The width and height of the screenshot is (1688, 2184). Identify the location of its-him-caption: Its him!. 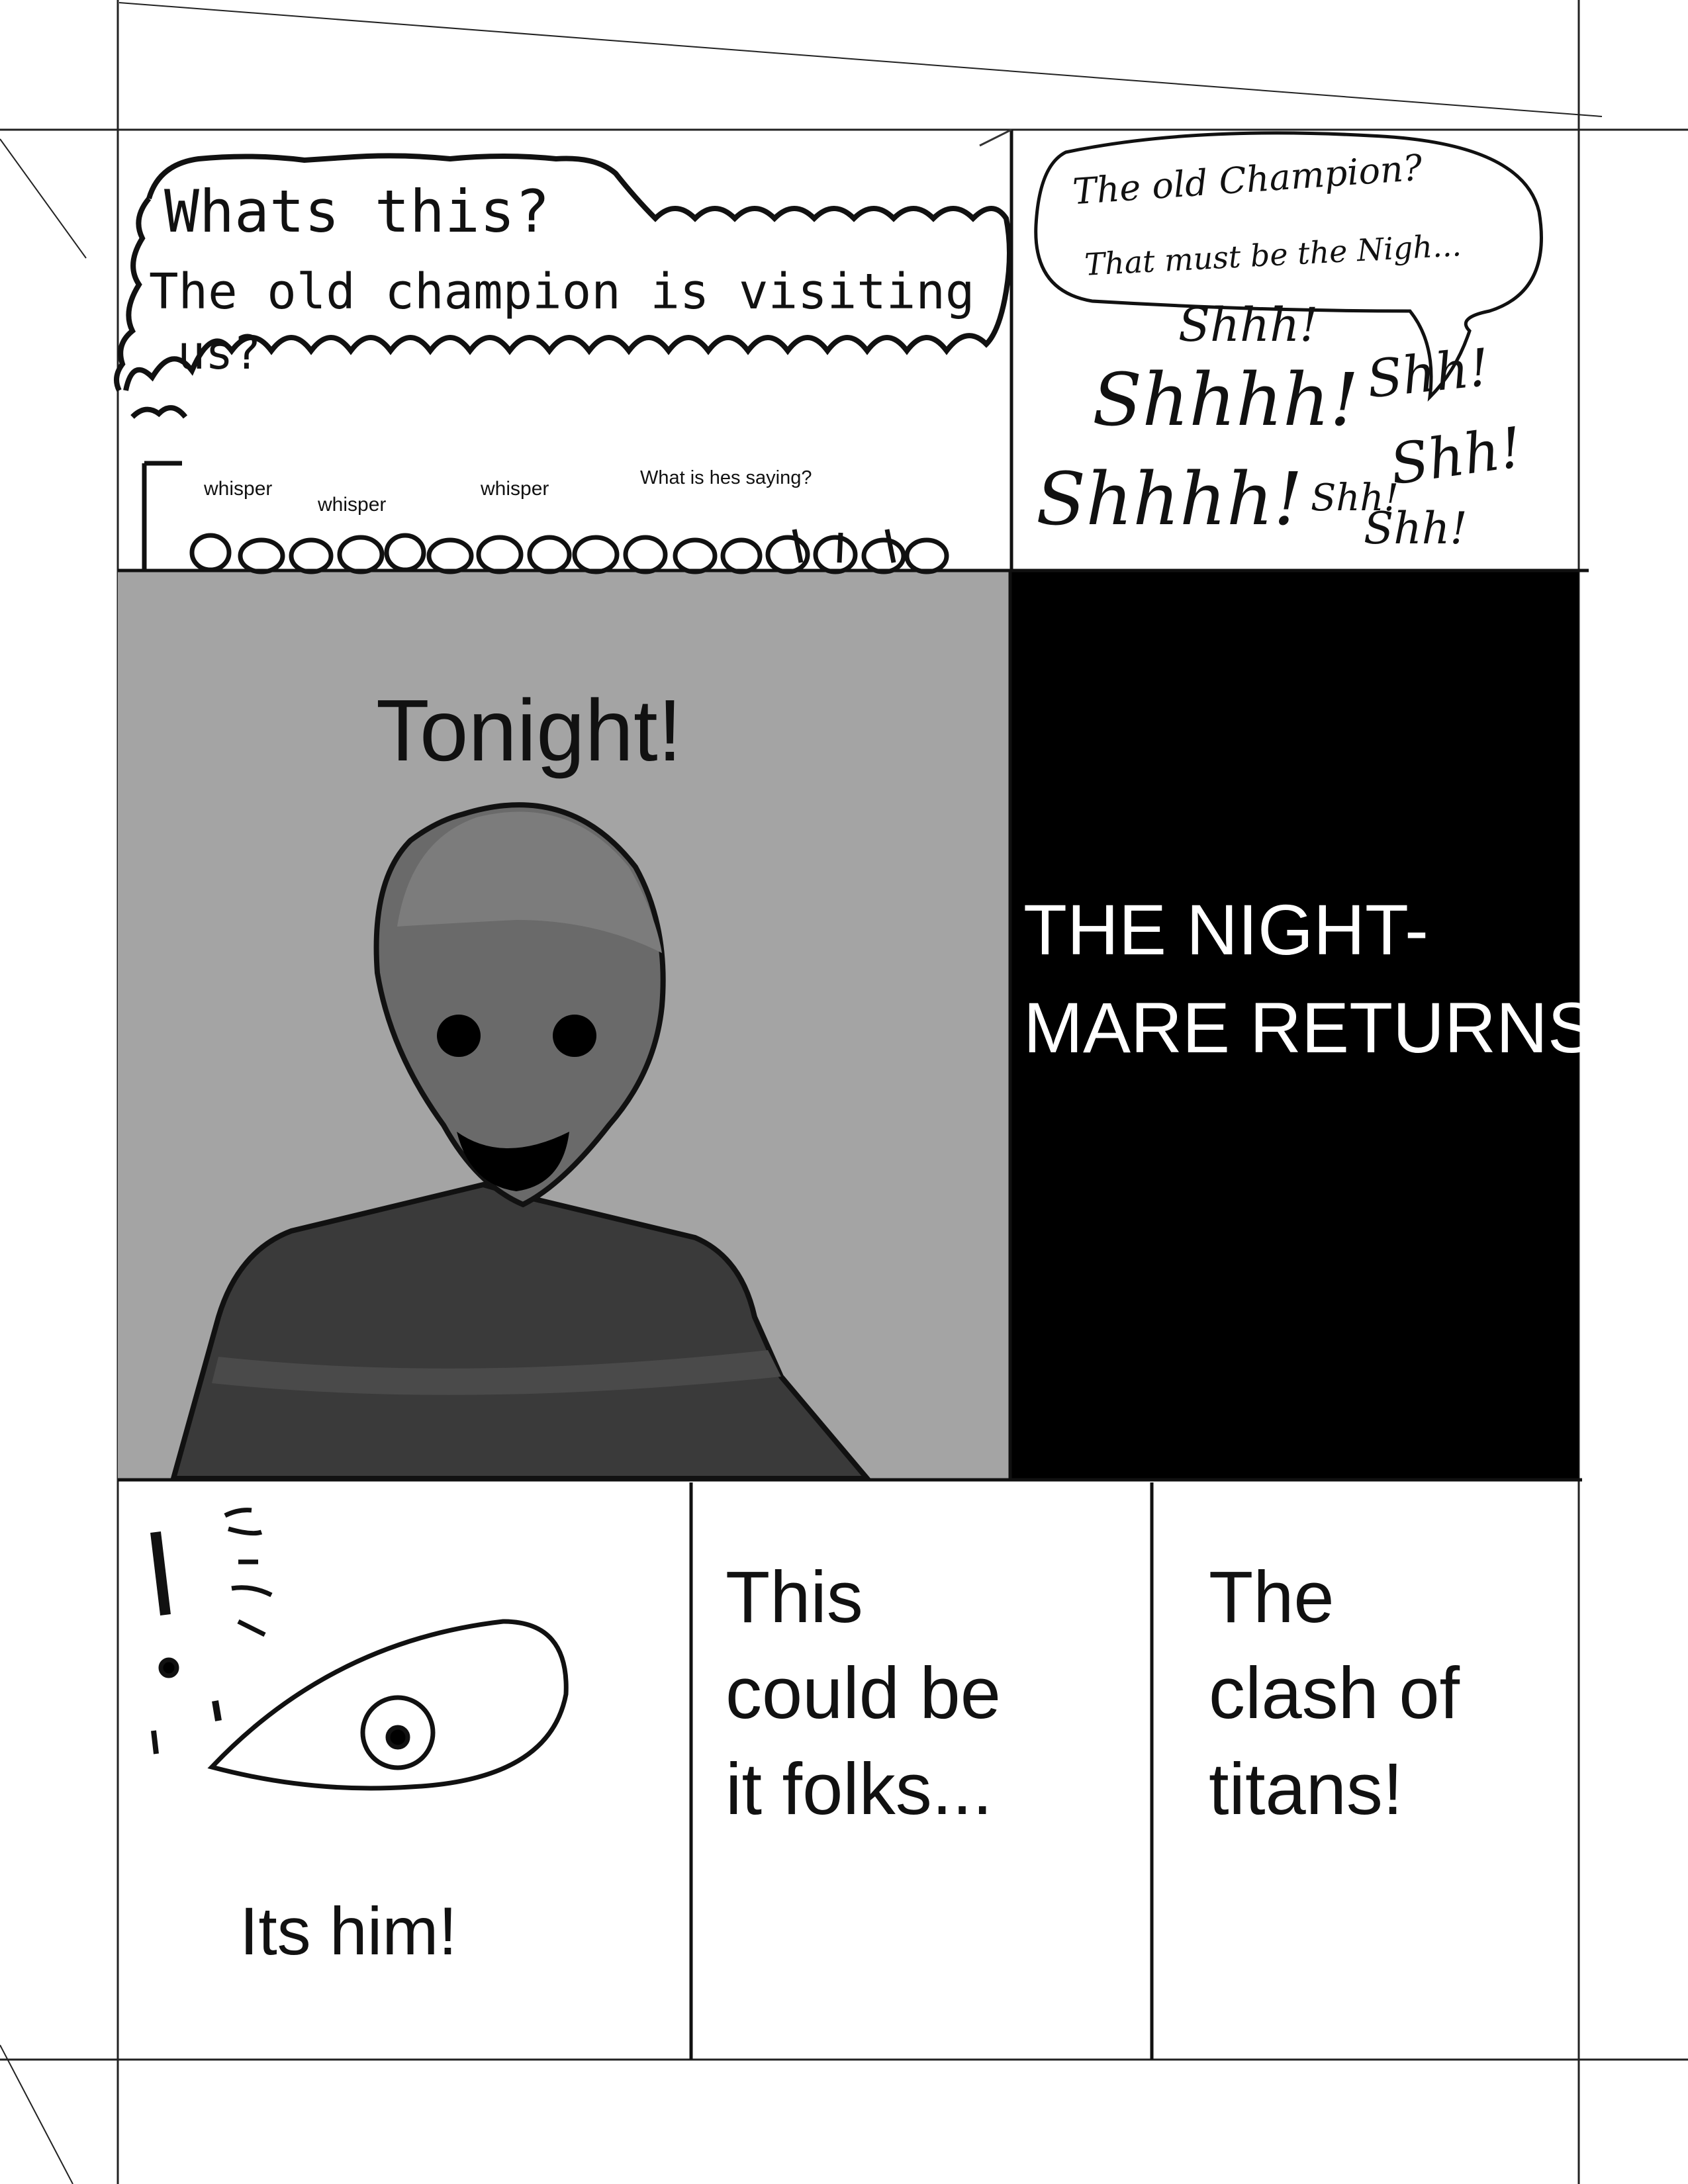
(348, 1931).